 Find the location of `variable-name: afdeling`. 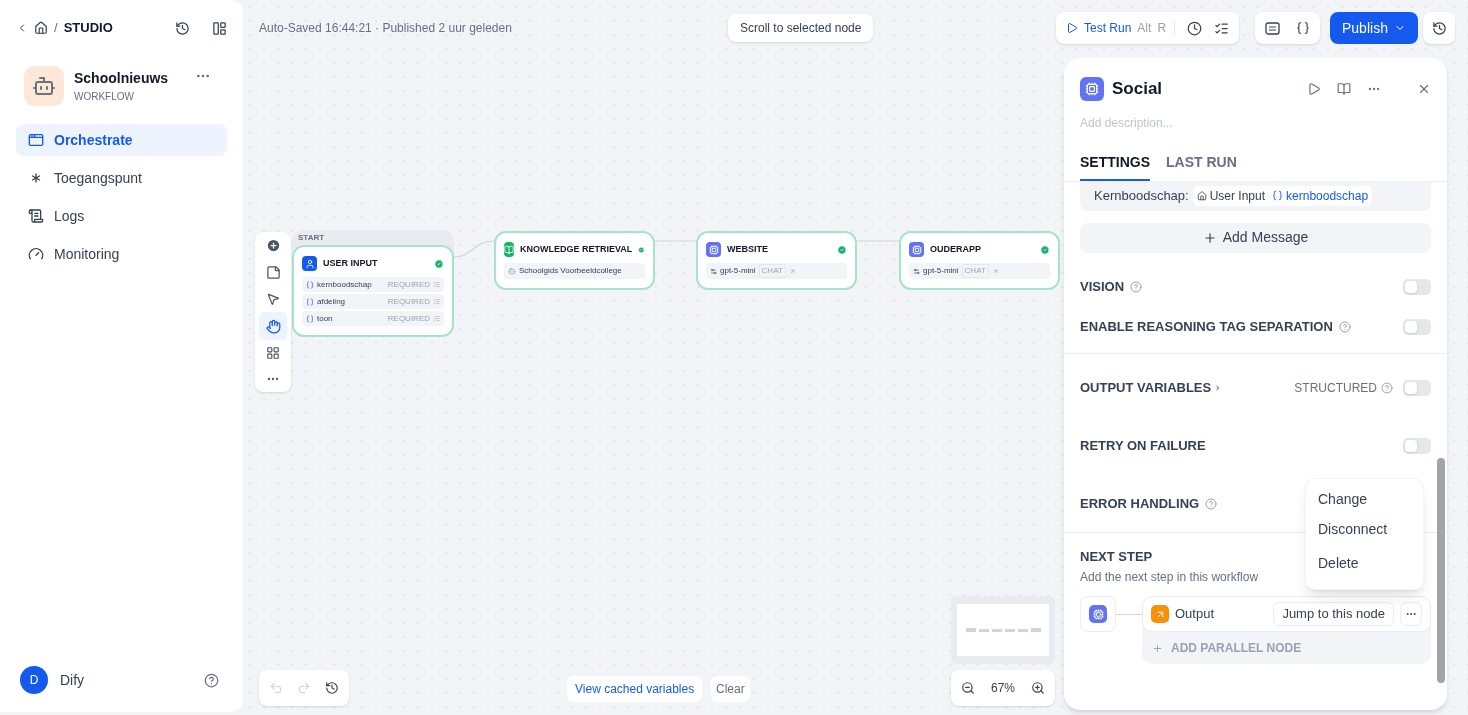

variable-name: afdeling is located at coordinates (332, 301).